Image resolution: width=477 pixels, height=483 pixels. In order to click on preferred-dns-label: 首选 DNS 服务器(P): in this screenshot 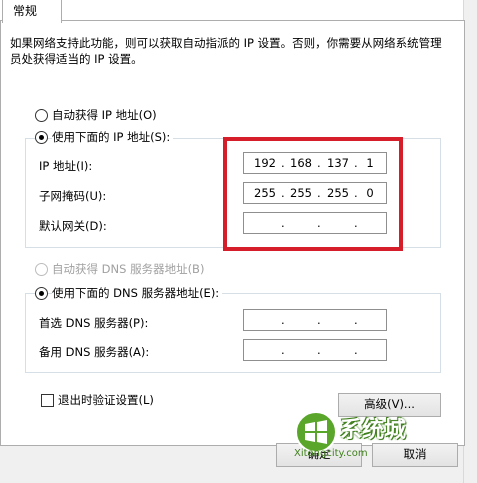, I will do `click(94, 323)`.